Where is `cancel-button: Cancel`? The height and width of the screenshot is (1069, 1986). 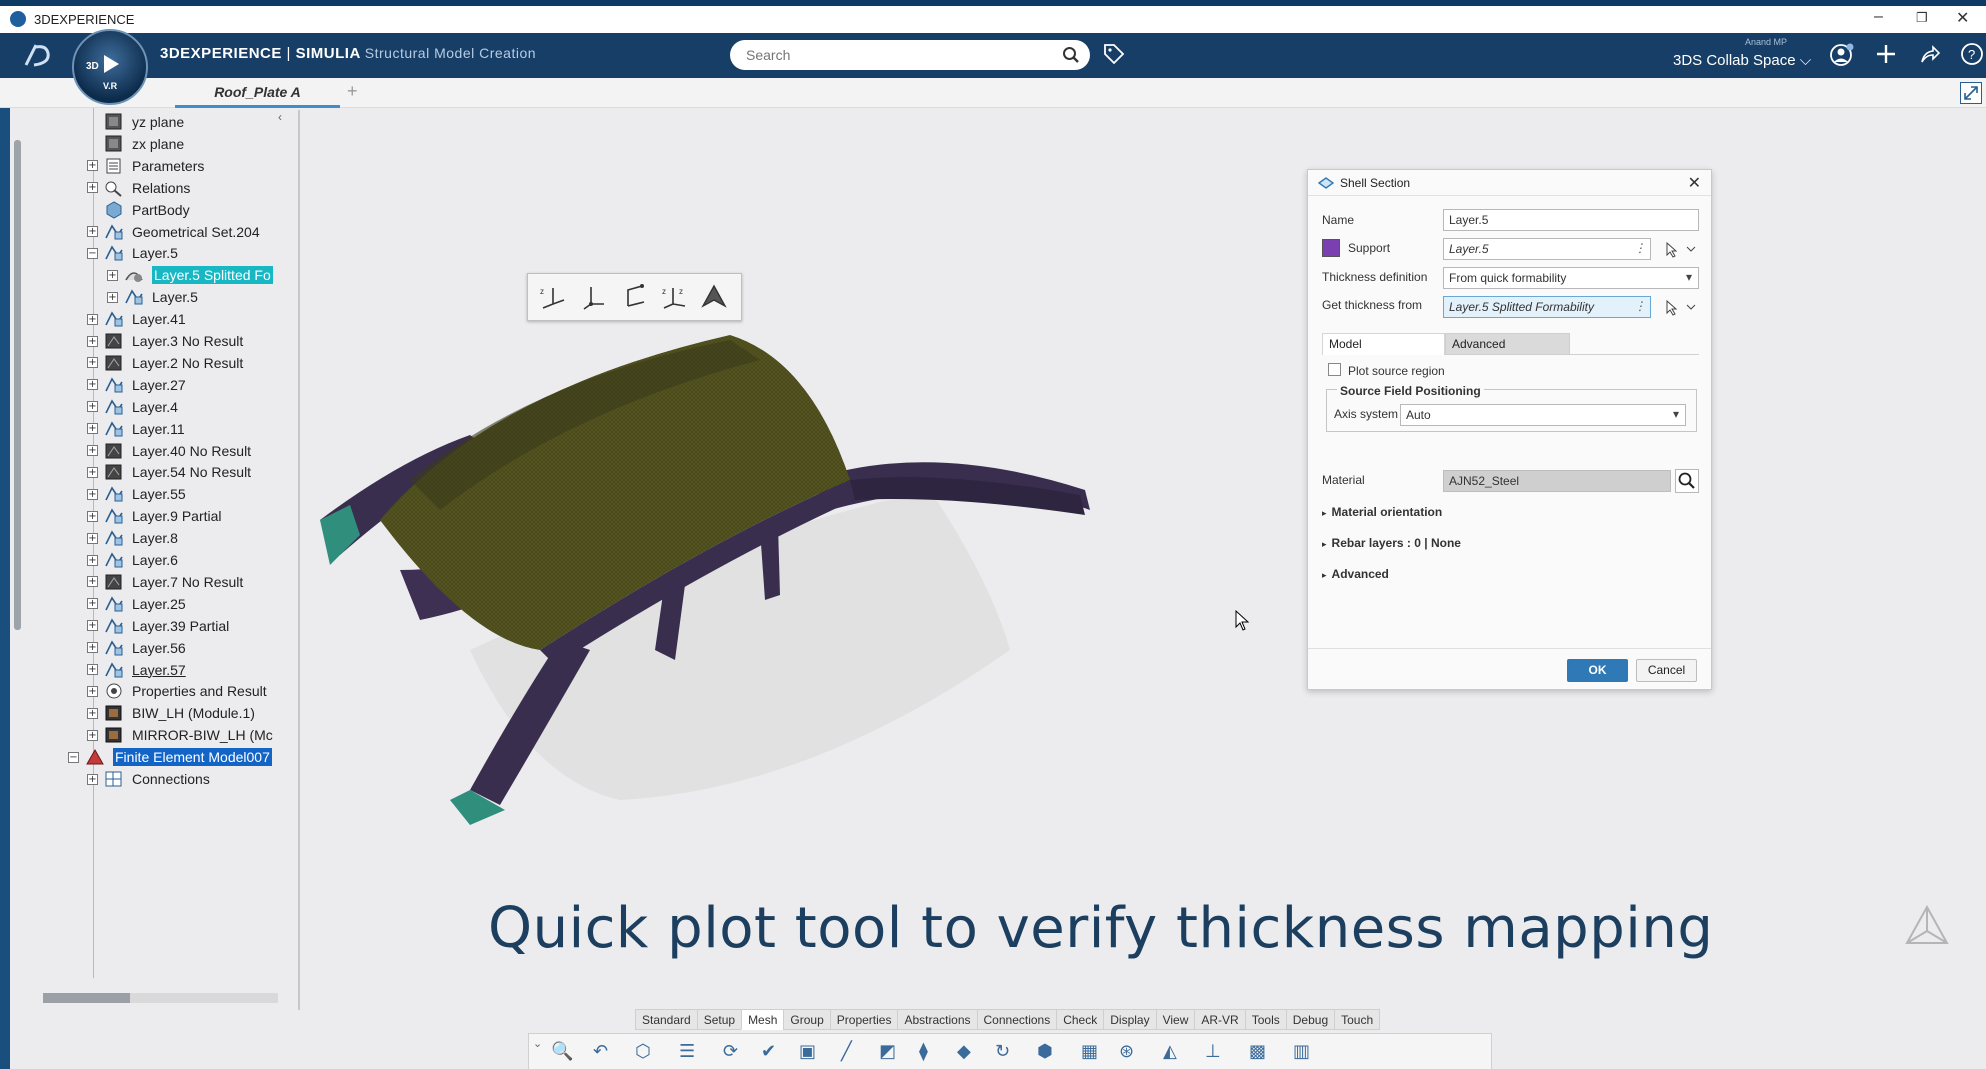 cancel-button: Cancel is located at coordinates (1666, 670).